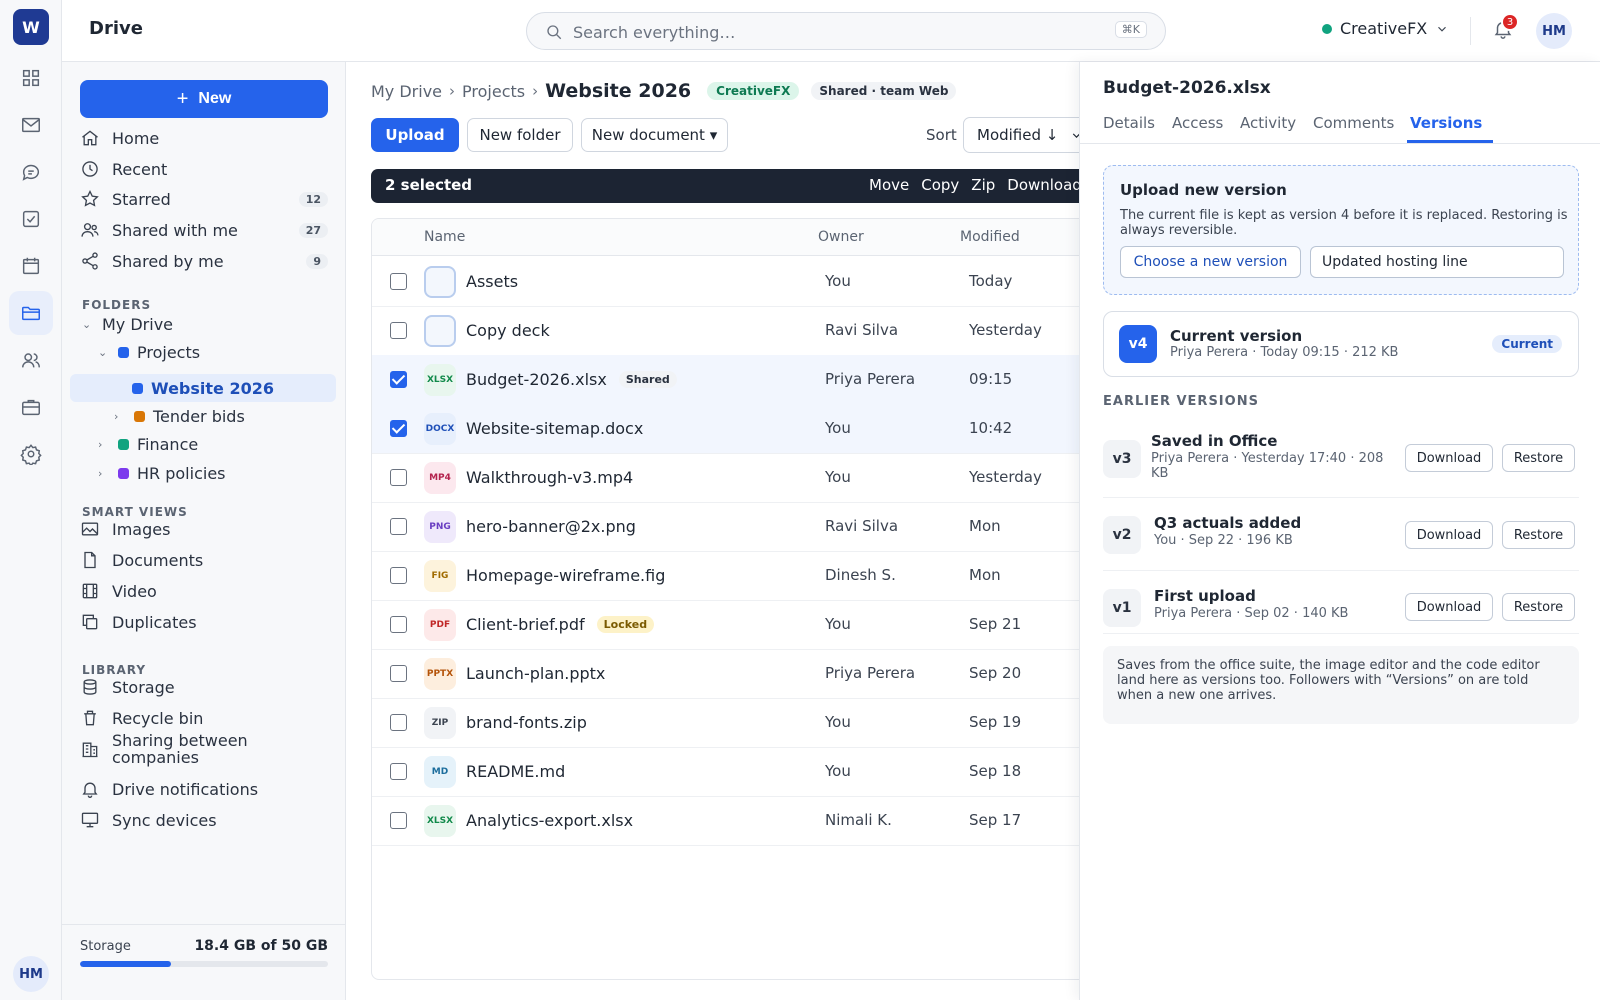  I want to click on table-row: DOCX Website-sitemap.docx You 10:42, so click(725, 429).